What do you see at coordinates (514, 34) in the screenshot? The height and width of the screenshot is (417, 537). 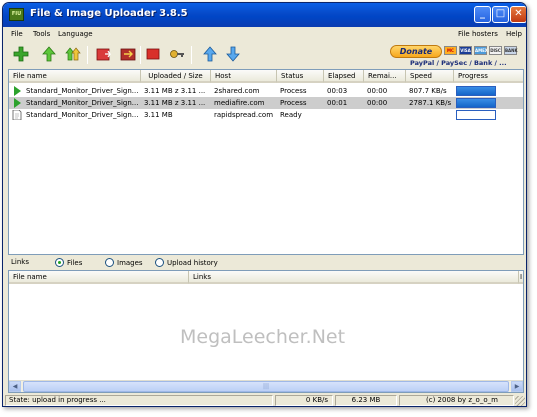 I see `menu-help: Help` at bounding box center [514, 34].